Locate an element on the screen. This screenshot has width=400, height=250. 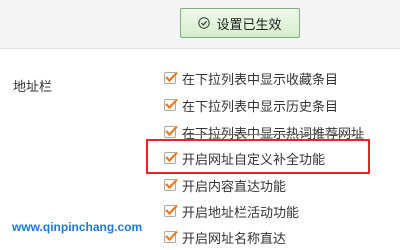
checkbox-show-bookmarks is located at coordinates (171, 77).